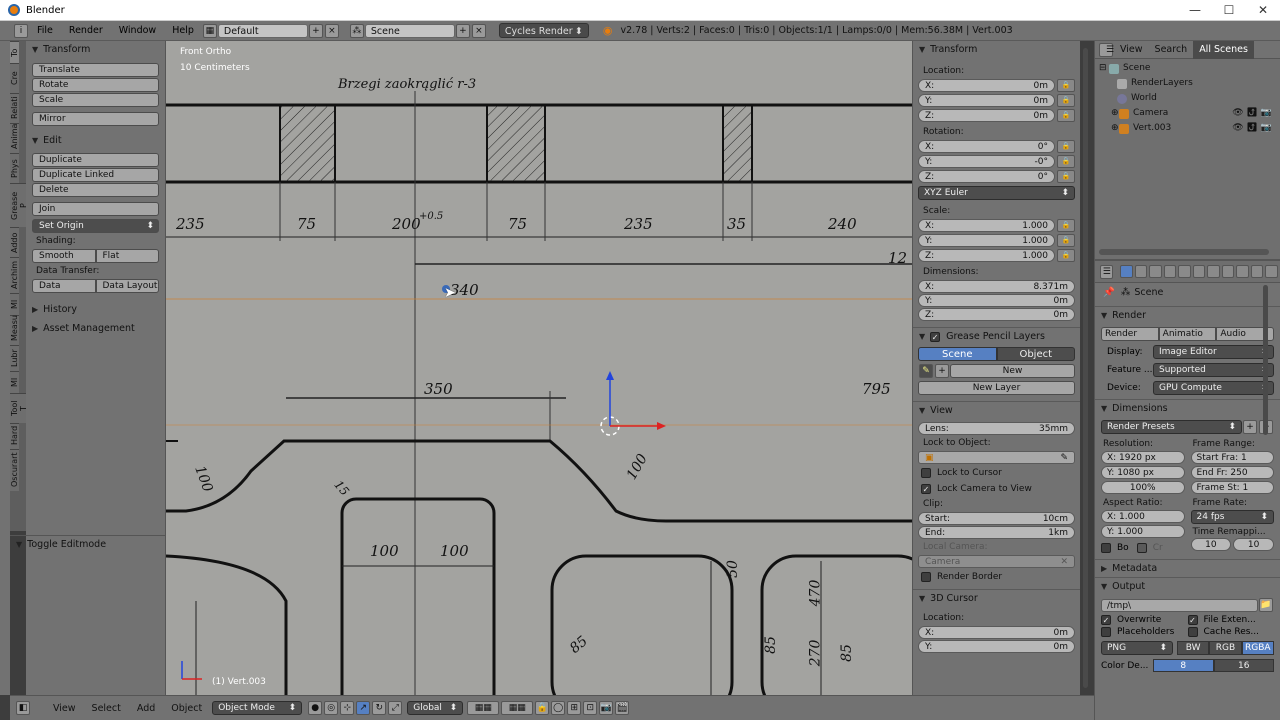  What do you see at coordinates (14, 304) in the screenshot?
I see `tab-mi: MI` at bounding box center [14, 304].